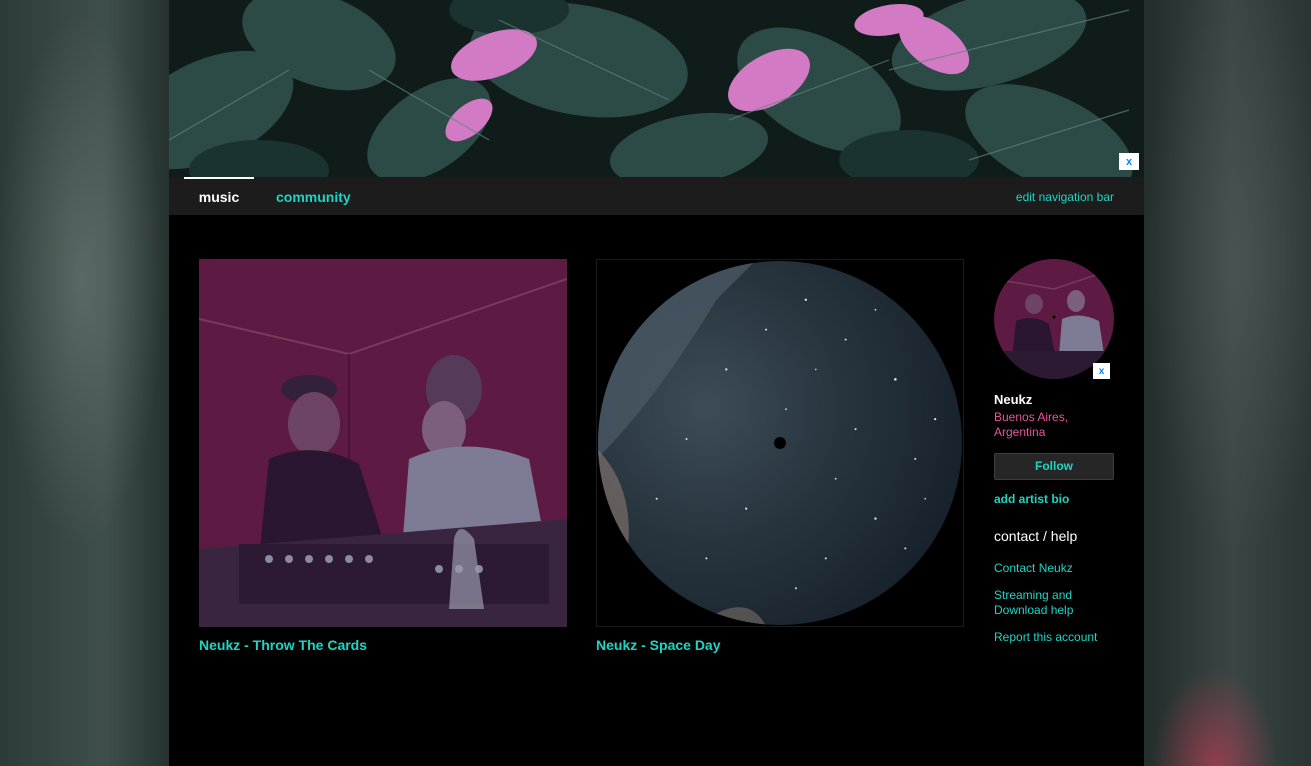 Image resolution: width=1311 pixels, height=766 pixels. What do you see at coordinates (1031, 424) in the screenshot?
I see `artist-location: Buenos Aires, Argentina` at bounding box center [1031, 424].